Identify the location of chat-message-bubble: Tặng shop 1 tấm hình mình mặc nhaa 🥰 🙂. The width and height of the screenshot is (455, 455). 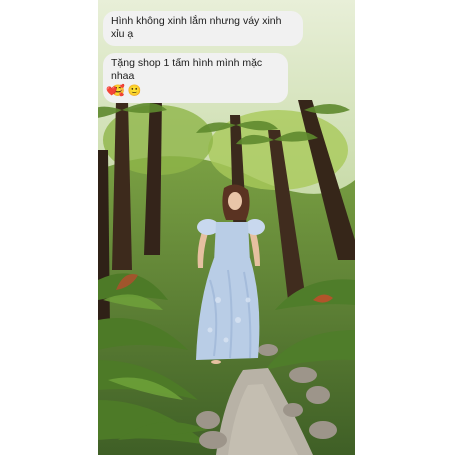
(195, 78).